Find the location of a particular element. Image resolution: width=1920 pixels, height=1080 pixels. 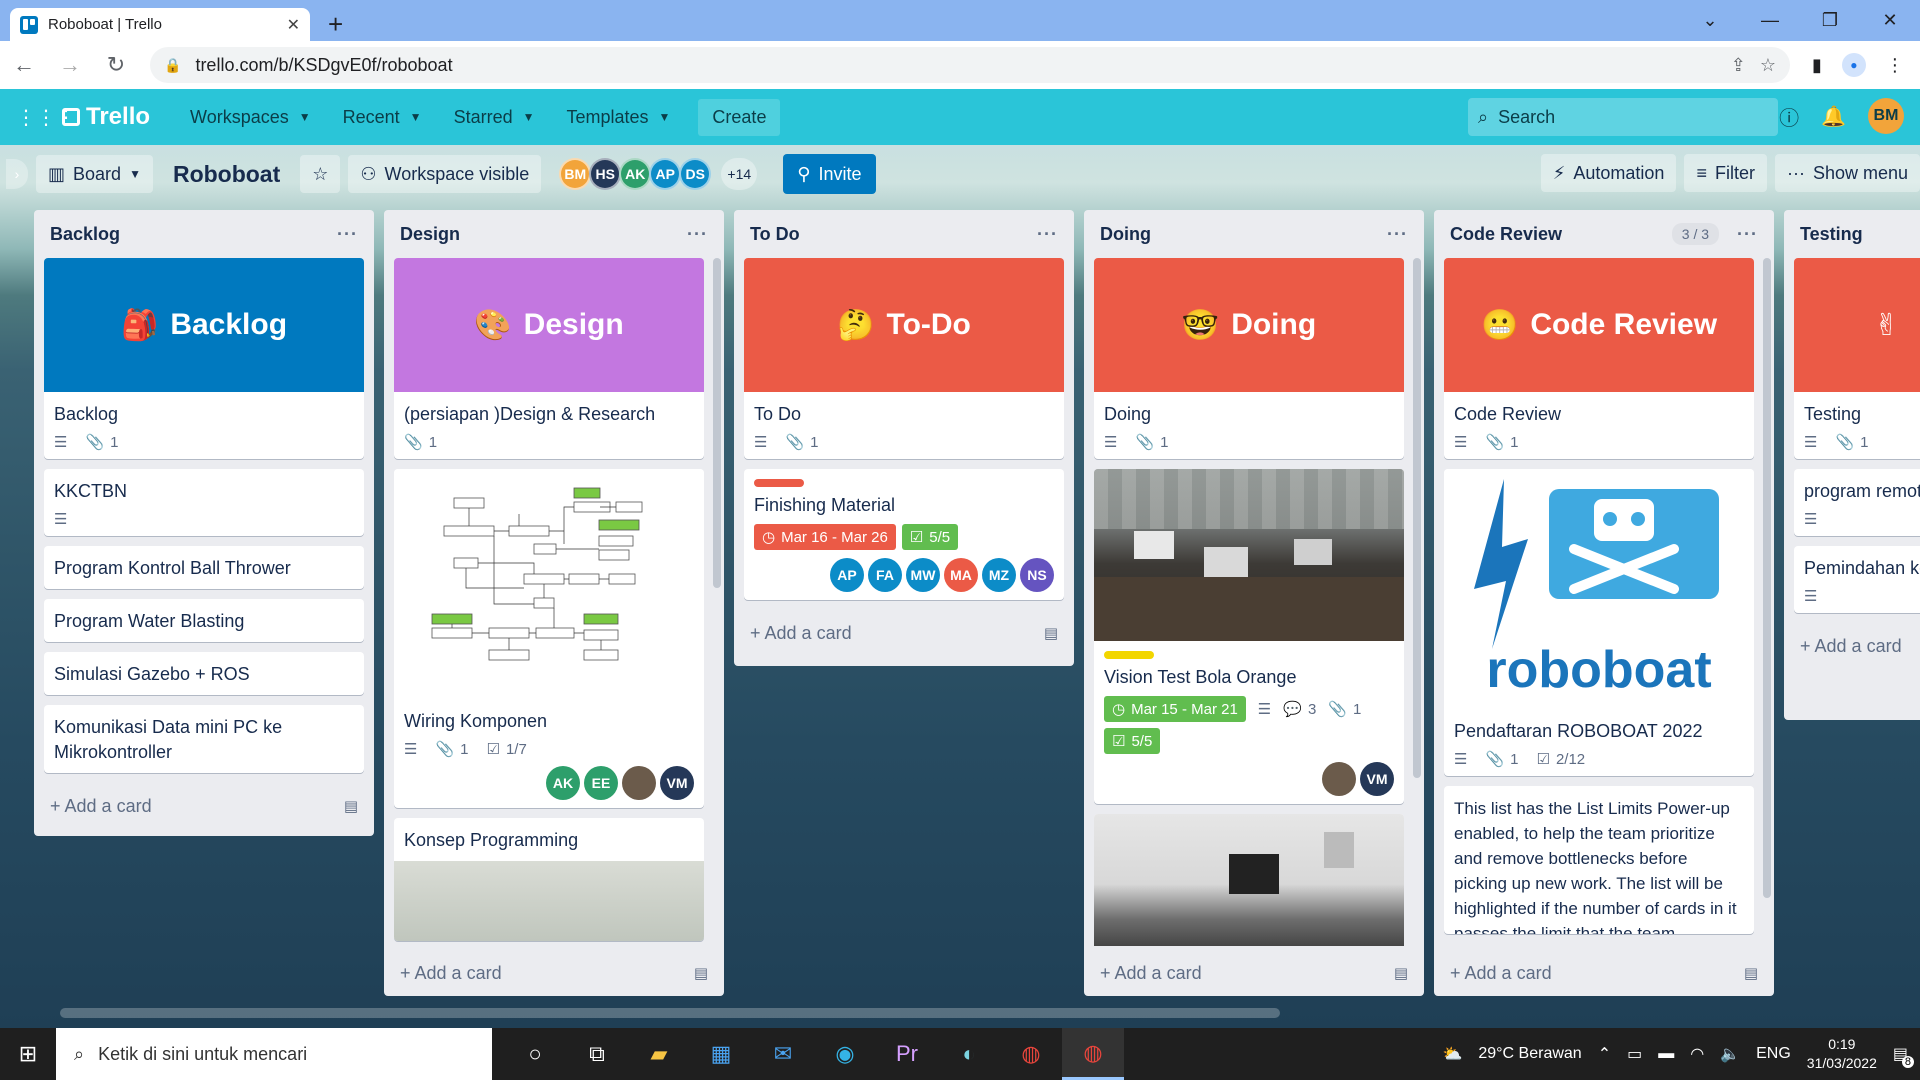

cortana-icon: ○ is located at coordinates (535, 1054).